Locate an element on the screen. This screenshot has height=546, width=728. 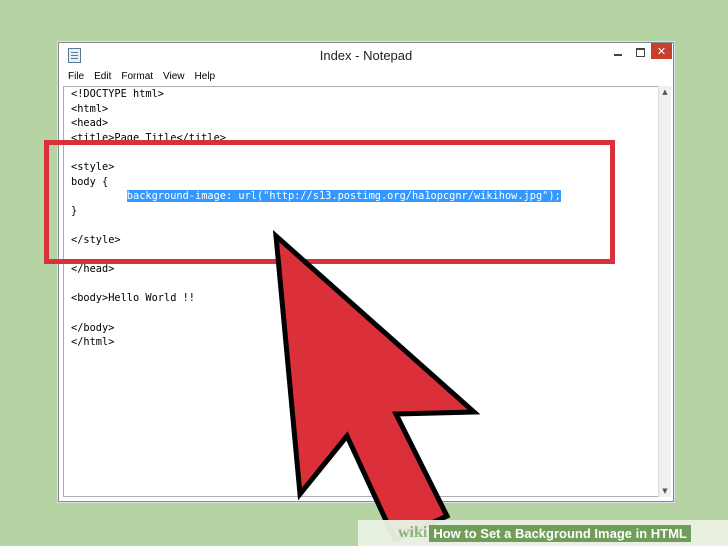
menu-view: View is located at coordinates (174, 76).